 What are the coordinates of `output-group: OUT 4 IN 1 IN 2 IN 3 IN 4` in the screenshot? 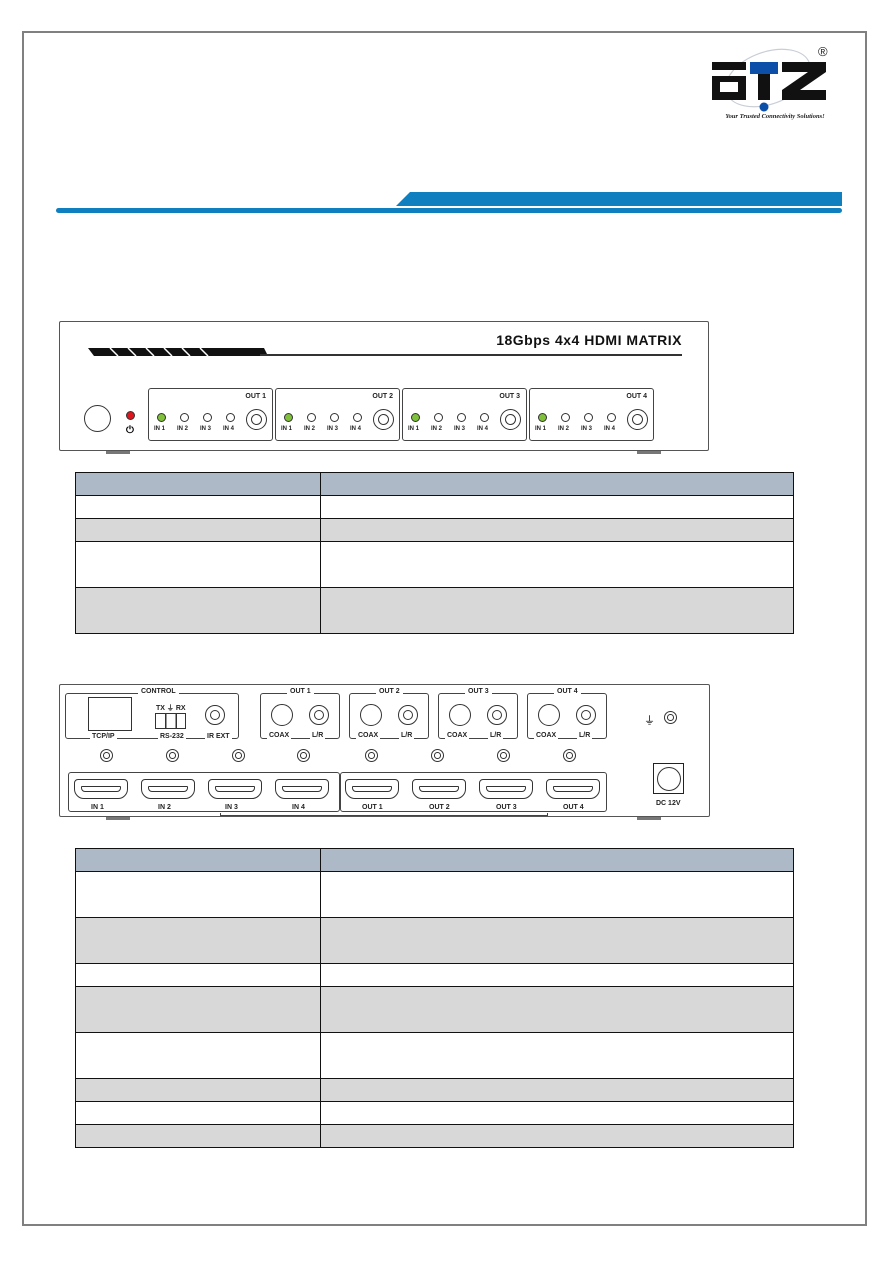 It's located at (591, 414).